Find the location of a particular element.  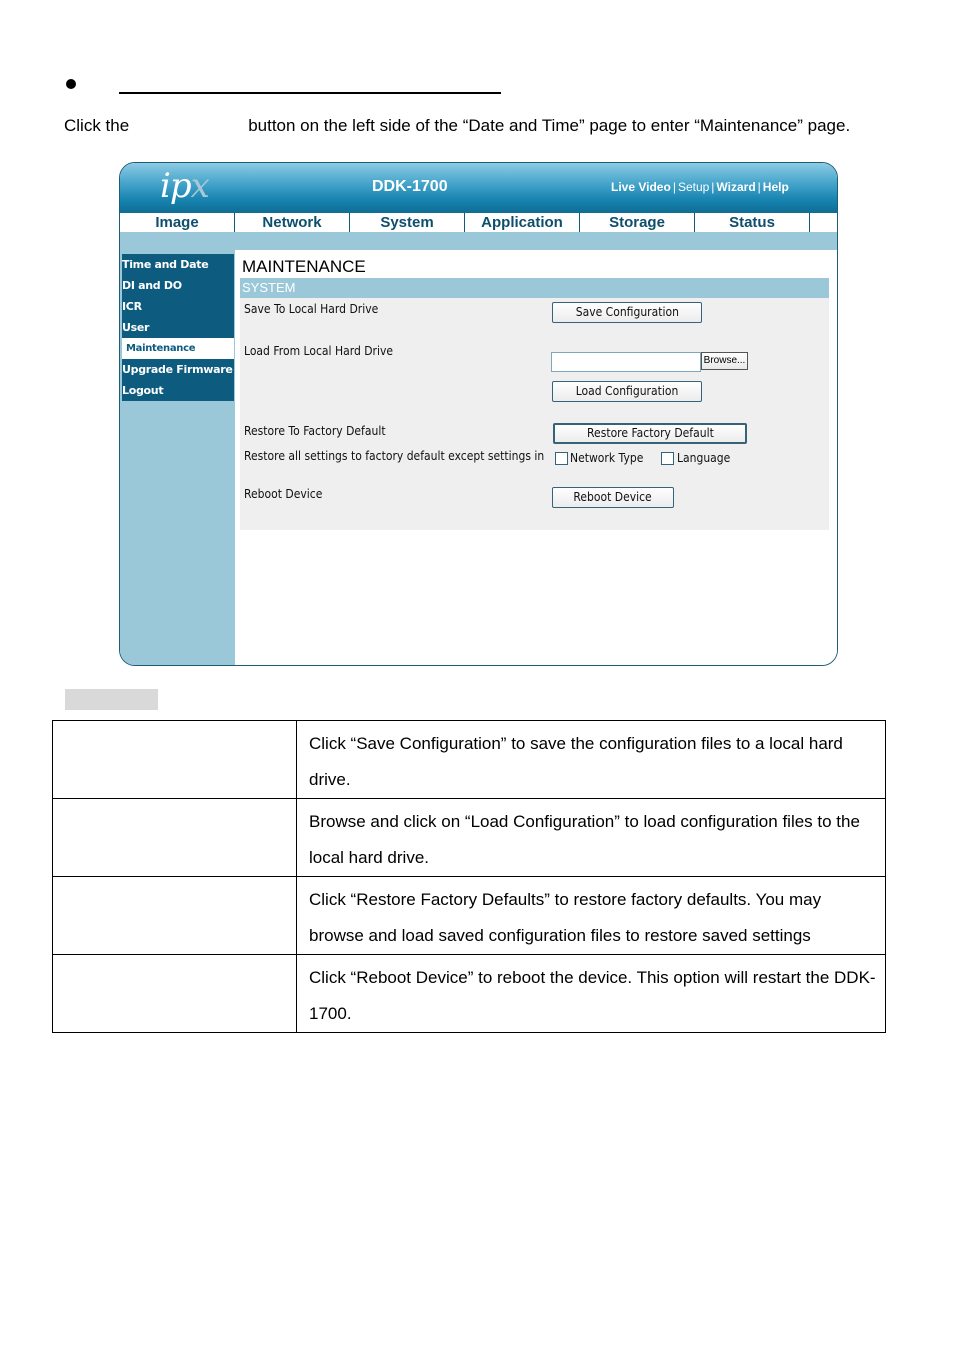

load-configuration-button-label: Load Configuration is located at coordinates (627, 391).